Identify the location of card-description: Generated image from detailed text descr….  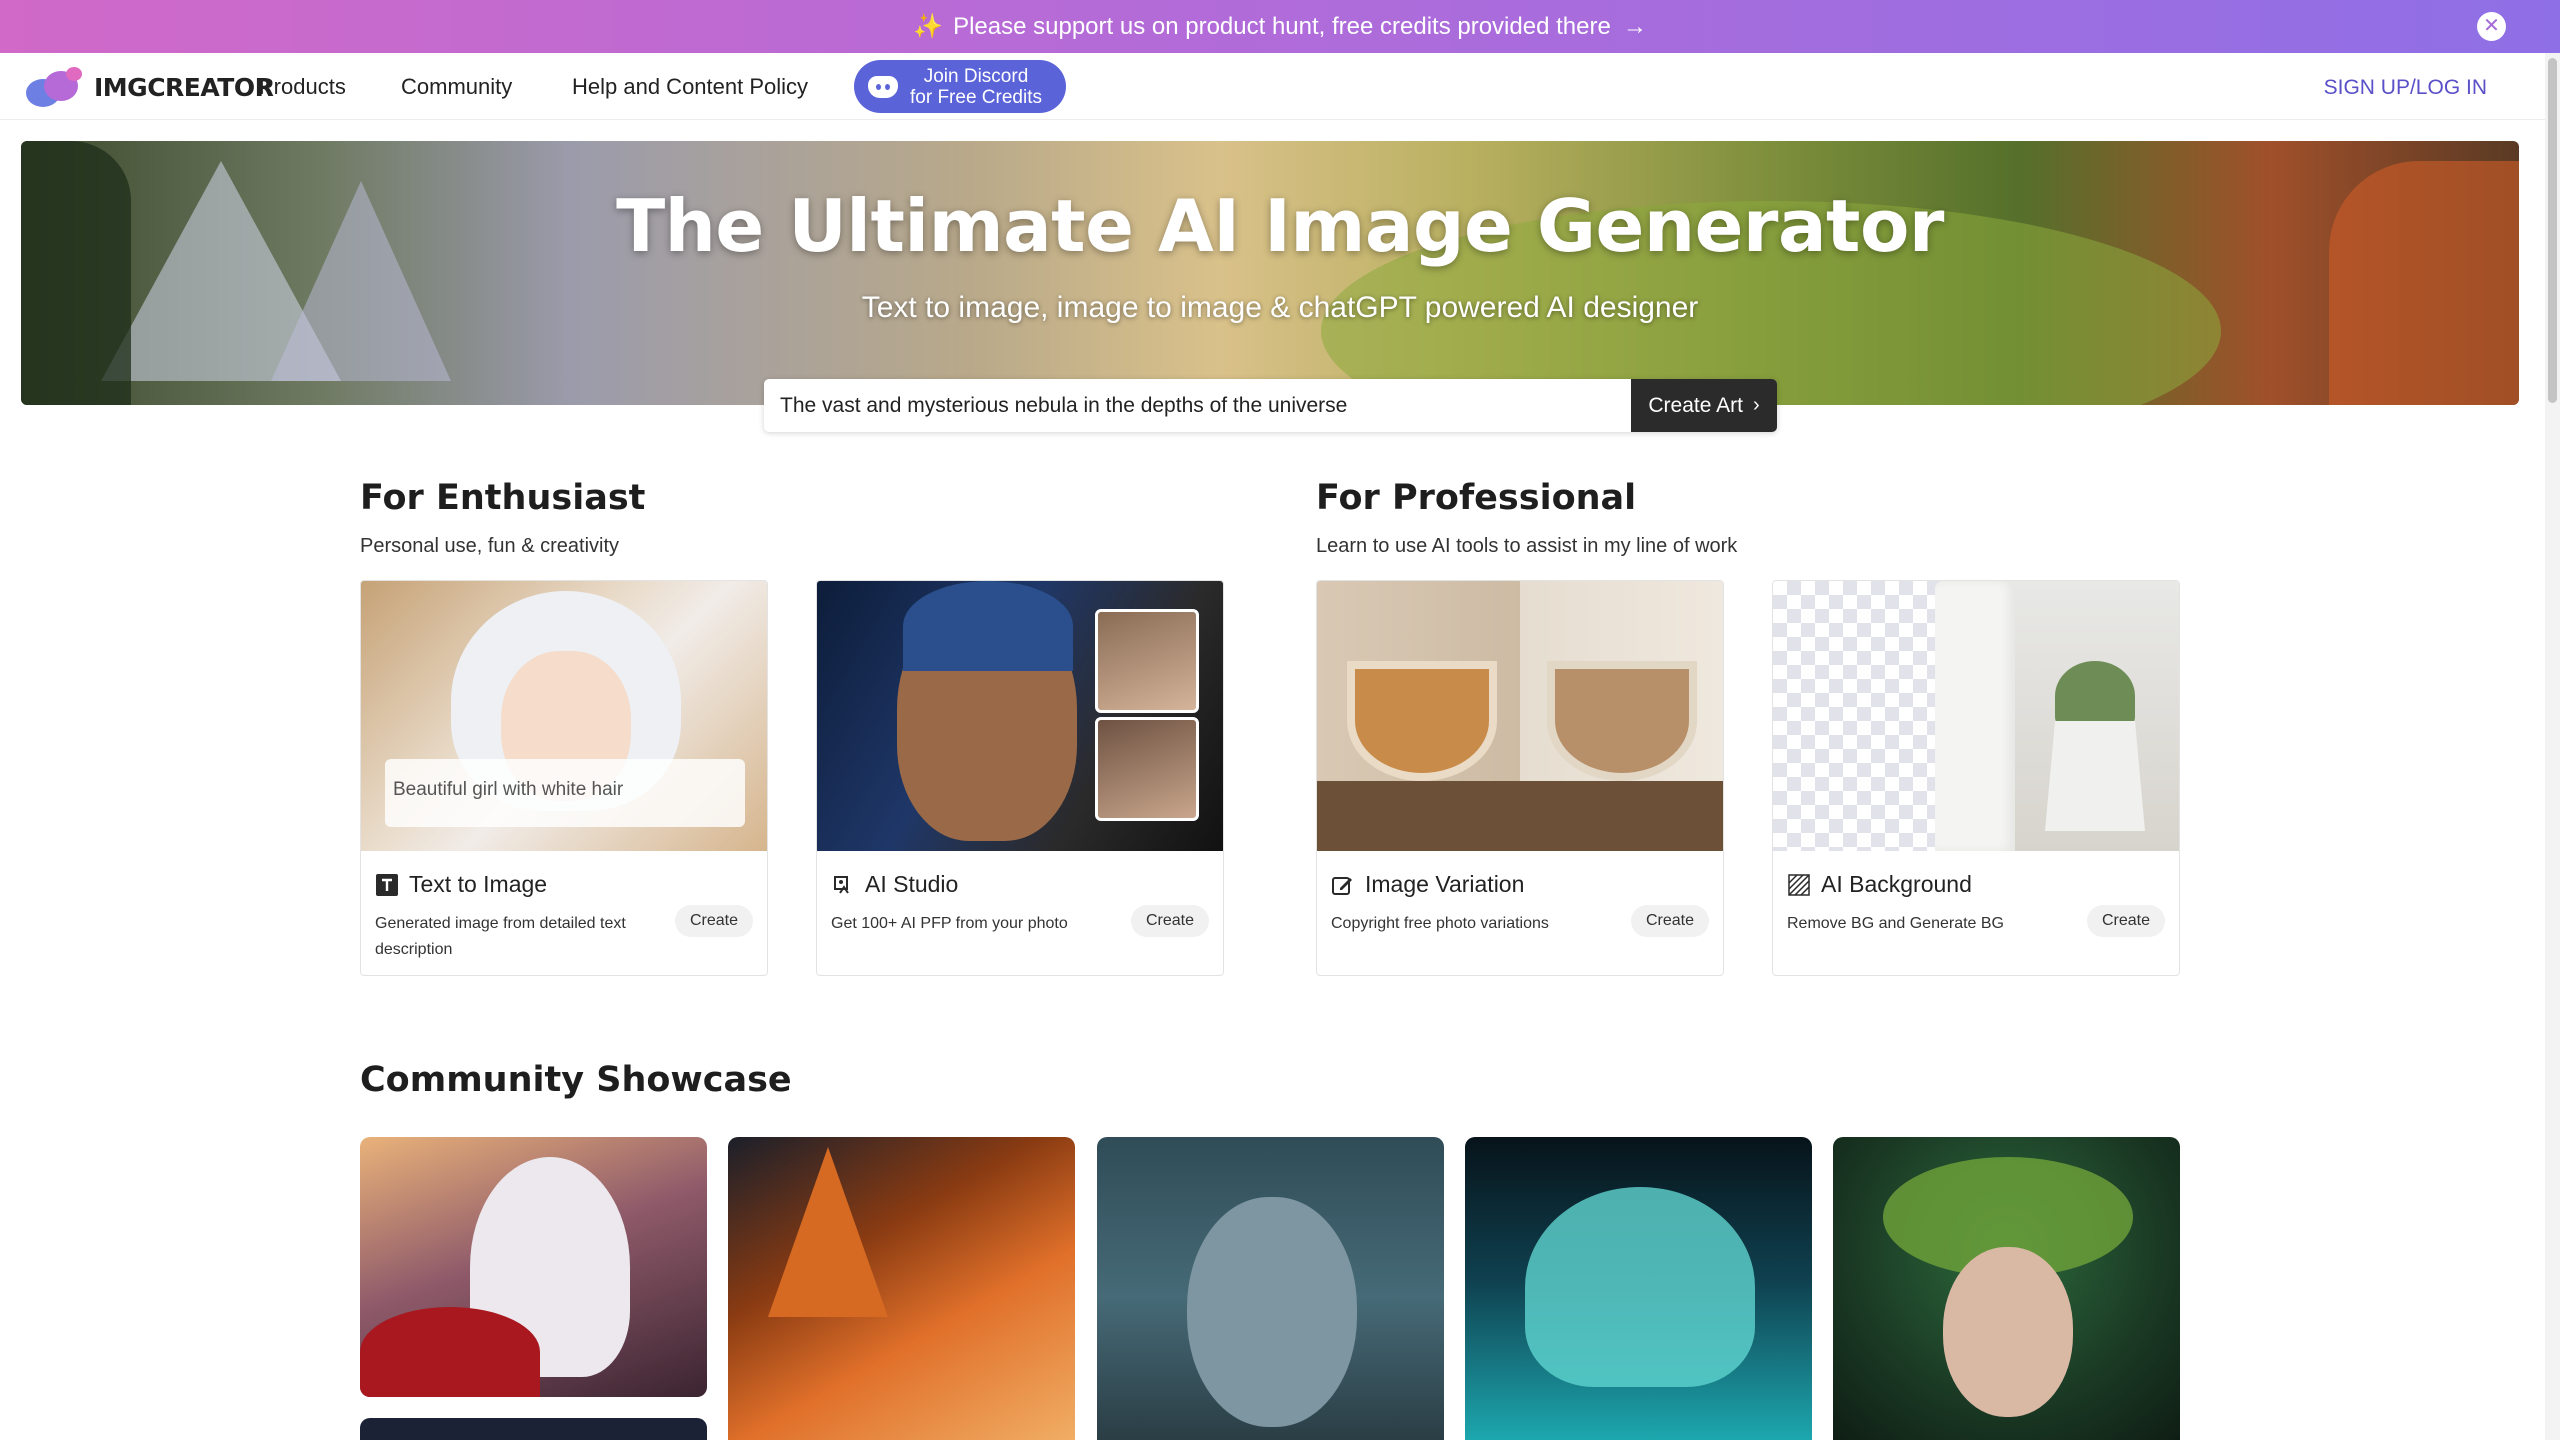
(500, 936).